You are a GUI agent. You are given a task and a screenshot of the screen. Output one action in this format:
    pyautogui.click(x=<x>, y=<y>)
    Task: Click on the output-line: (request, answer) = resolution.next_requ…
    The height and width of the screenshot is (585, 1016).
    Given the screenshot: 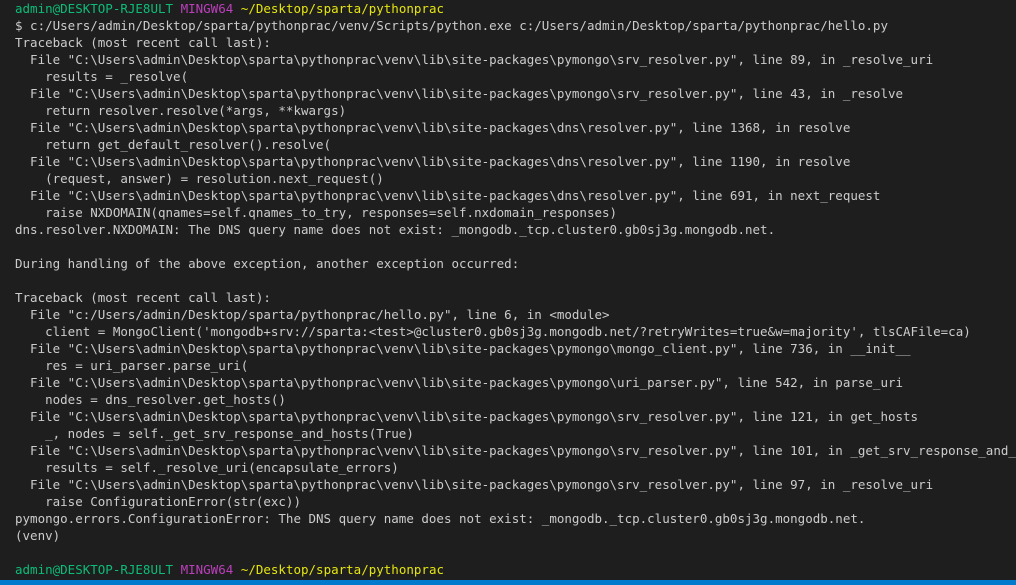 What is the action you would take?
    pyautogui.click(x=199, y=178)
    